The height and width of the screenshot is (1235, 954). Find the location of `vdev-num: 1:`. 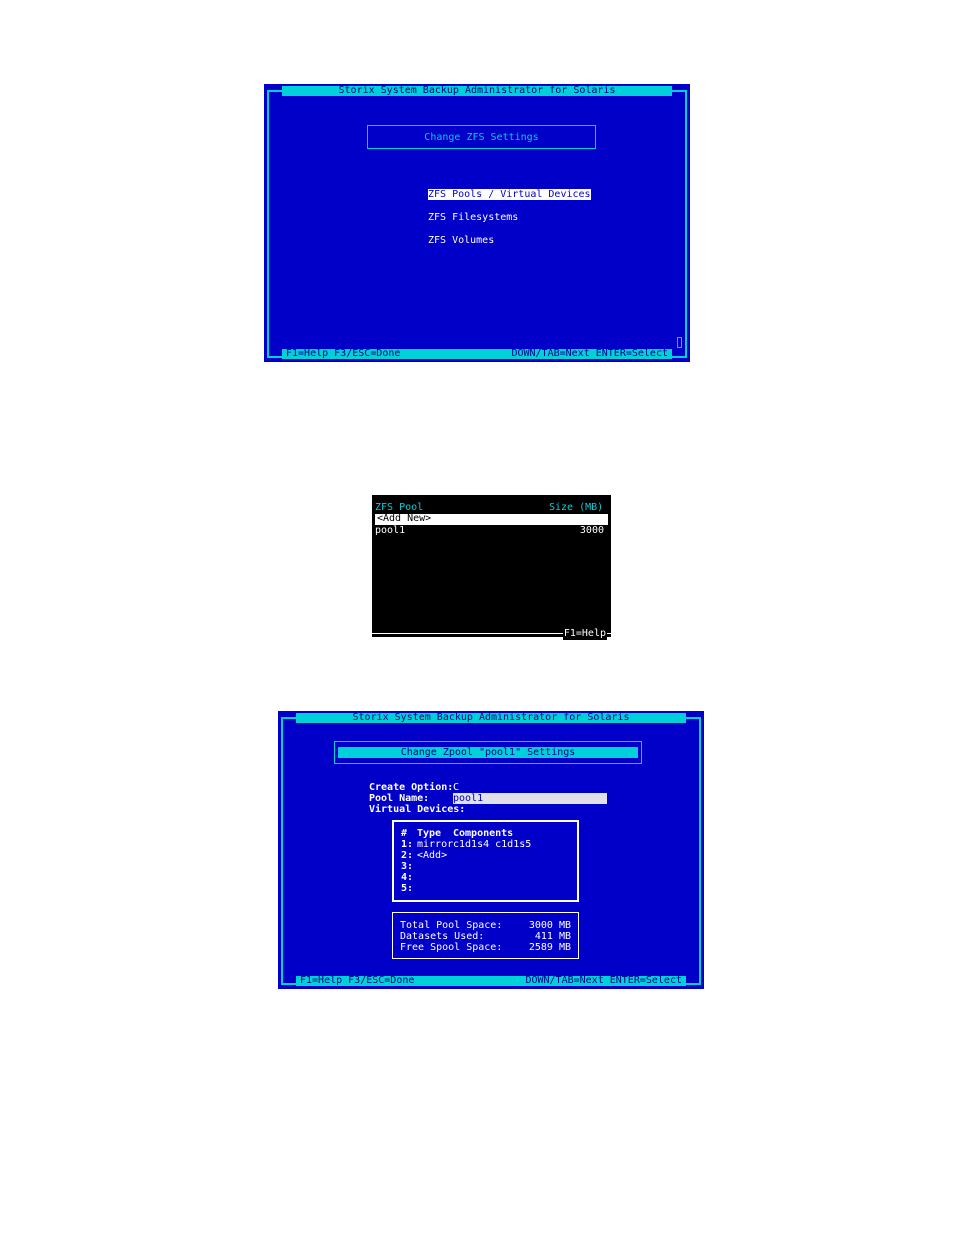

vdev-num: 1: is located at coordinates (407, 844).